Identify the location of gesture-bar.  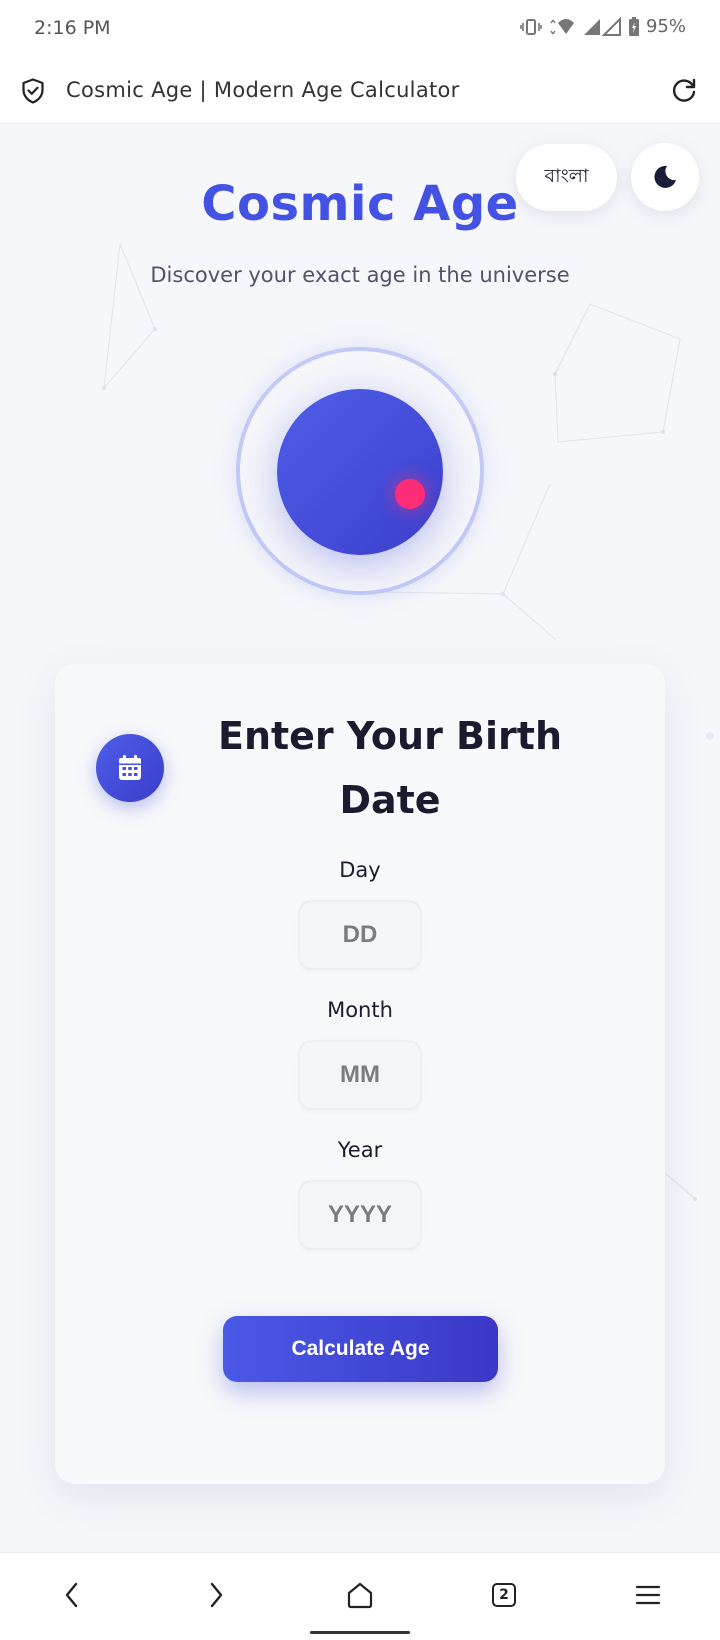
(360, 1632).